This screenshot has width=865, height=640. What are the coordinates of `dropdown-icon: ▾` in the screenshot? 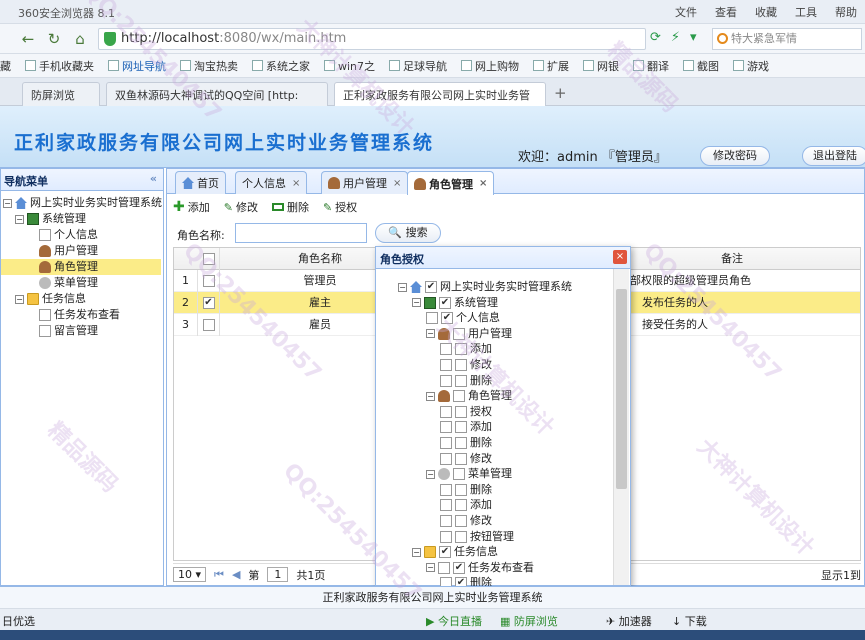 It's located at (693, 37).